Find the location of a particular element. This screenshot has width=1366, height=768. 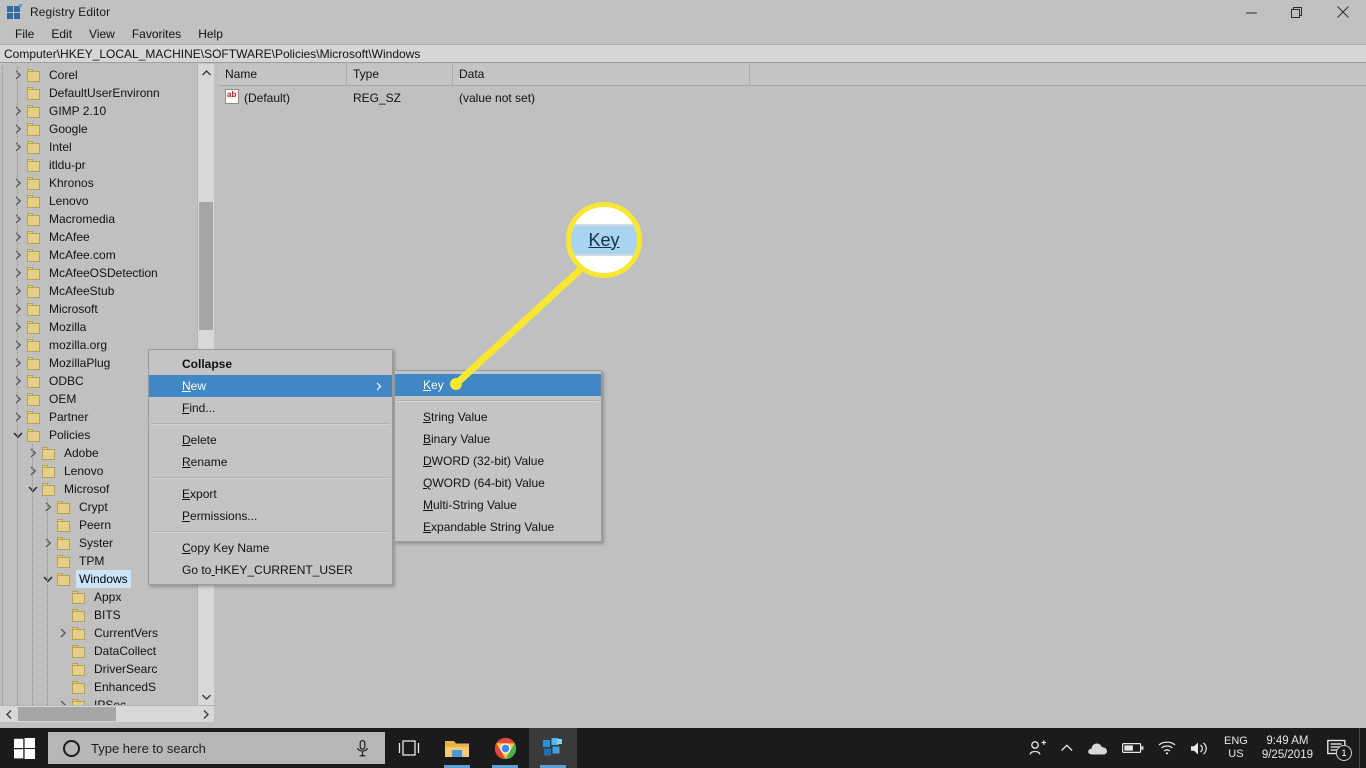

people-icon is located at coordinates (1038, 748).